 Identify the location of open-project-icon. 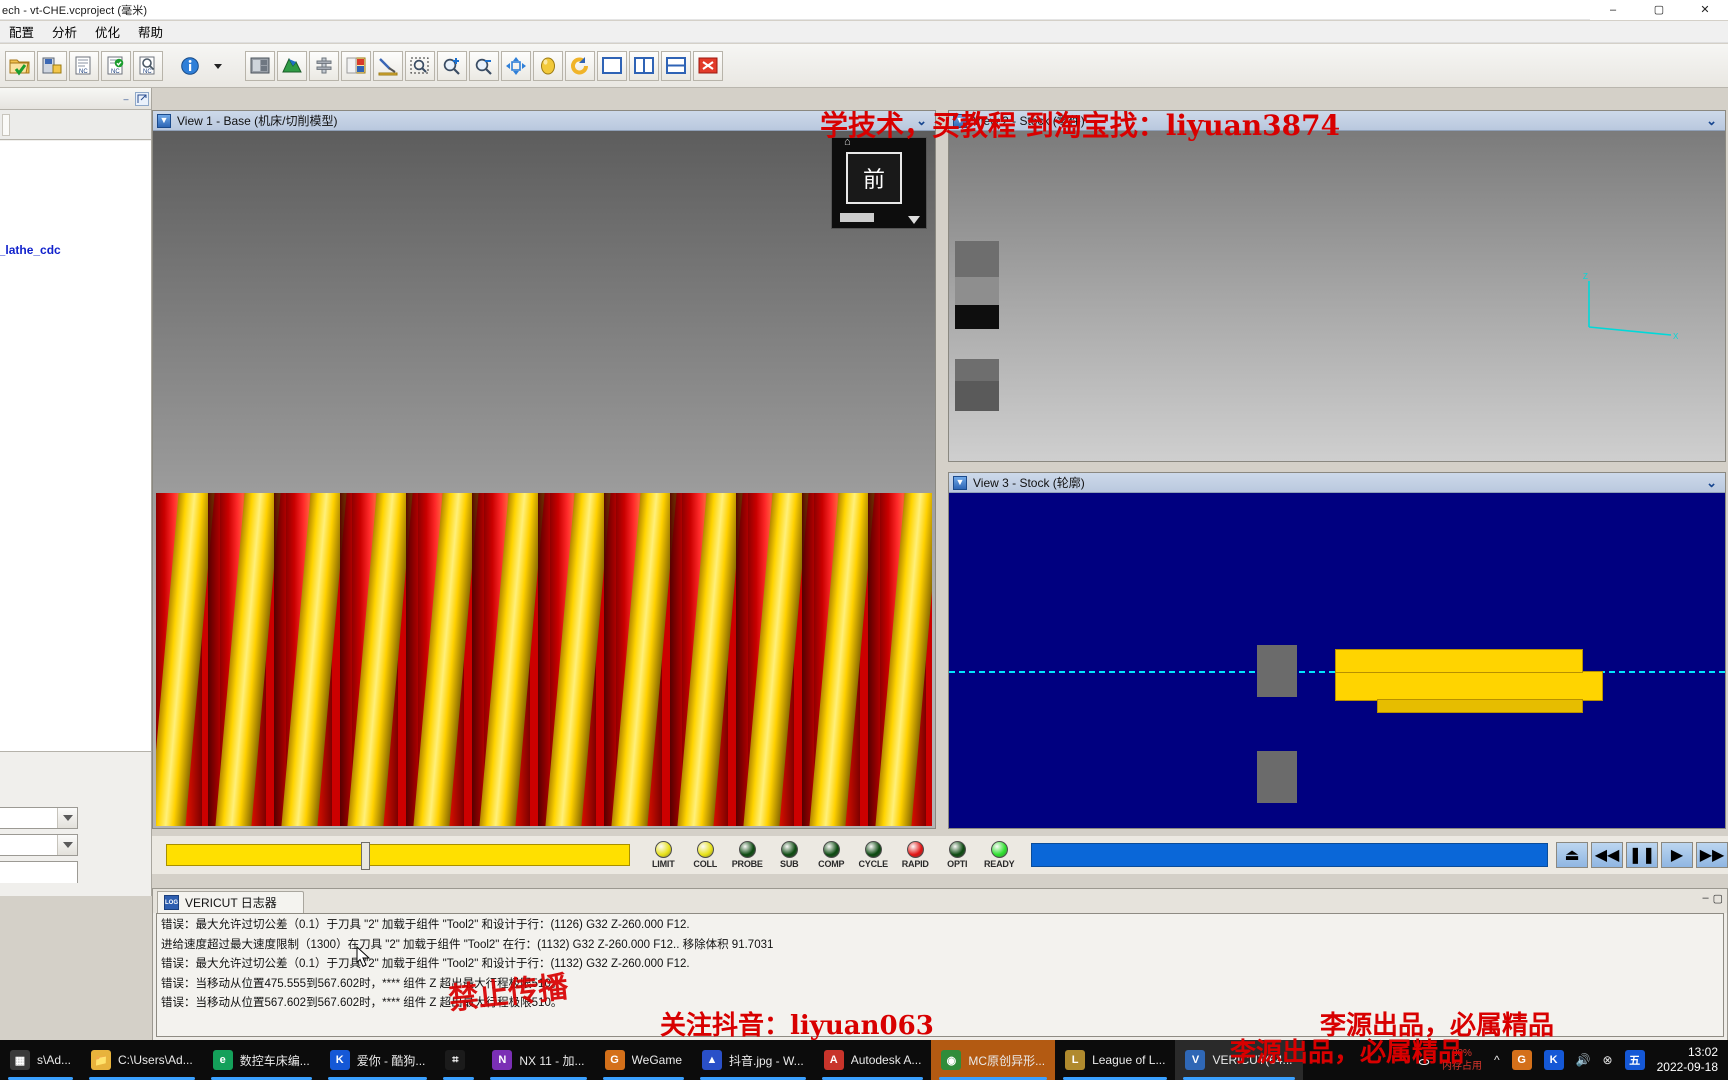
(20, 65).